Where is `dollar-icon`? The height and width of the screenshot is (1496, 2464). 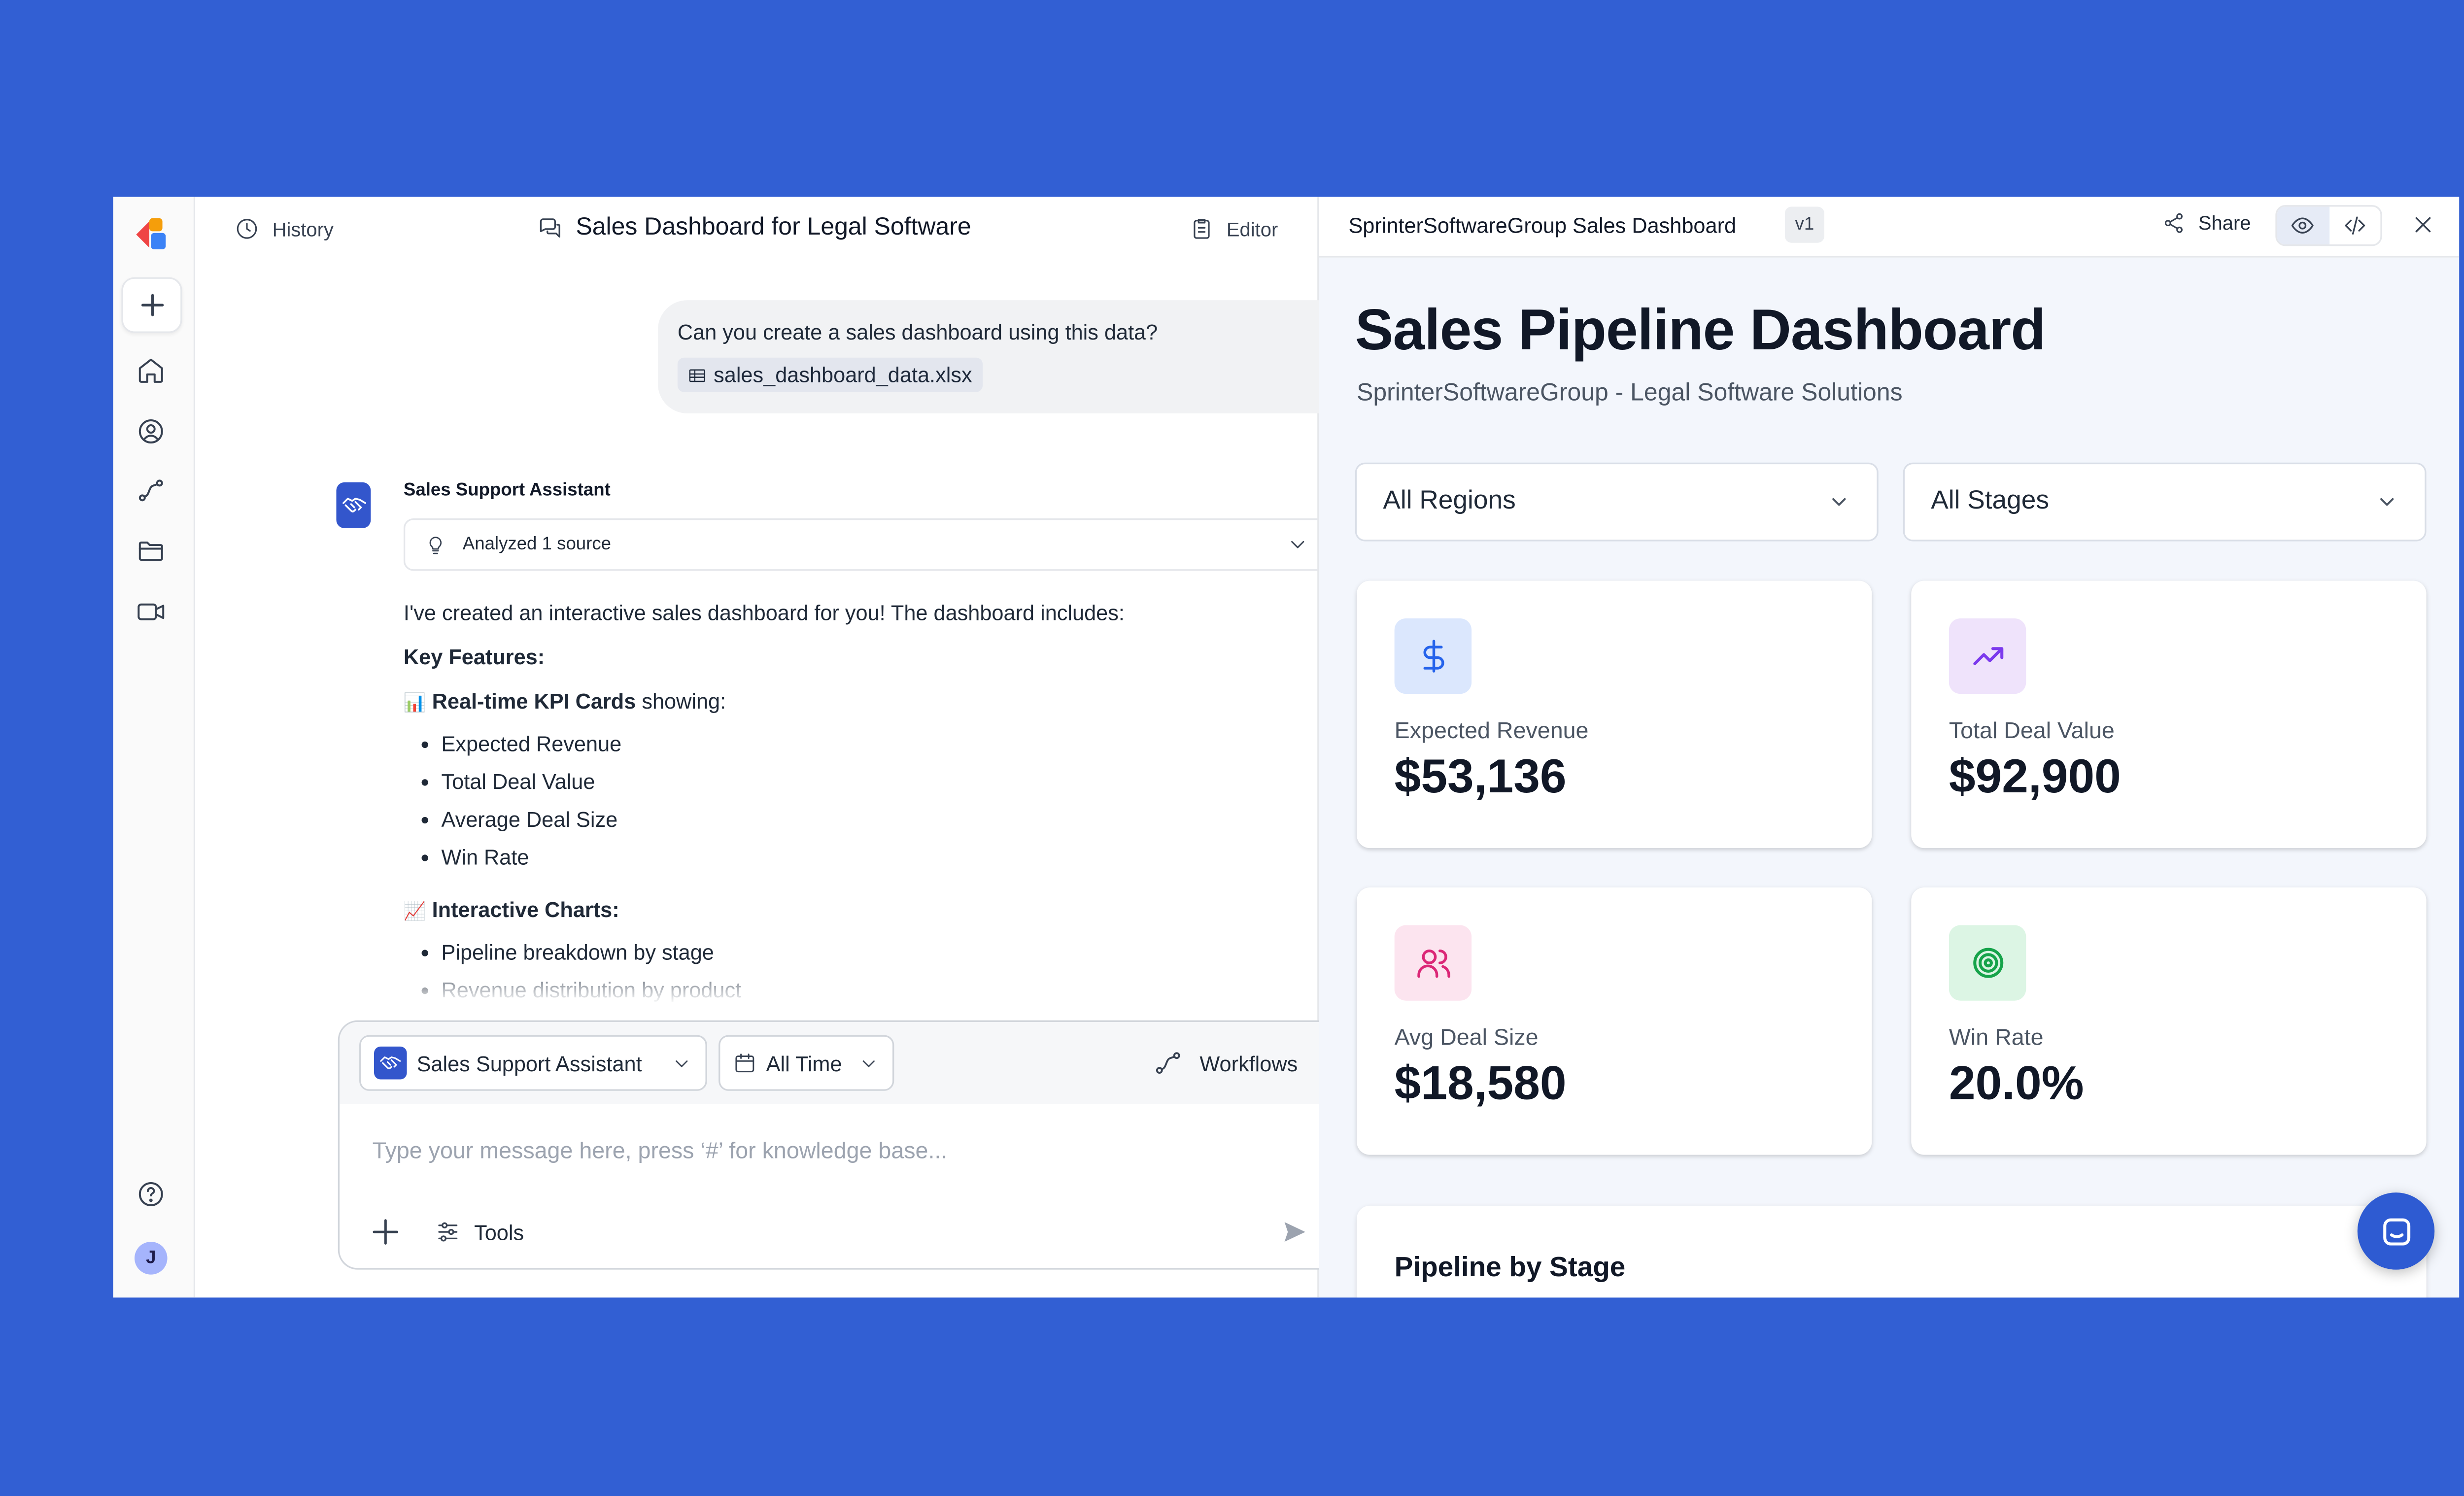 dollar-icon is located at coordinates (1433, 656).